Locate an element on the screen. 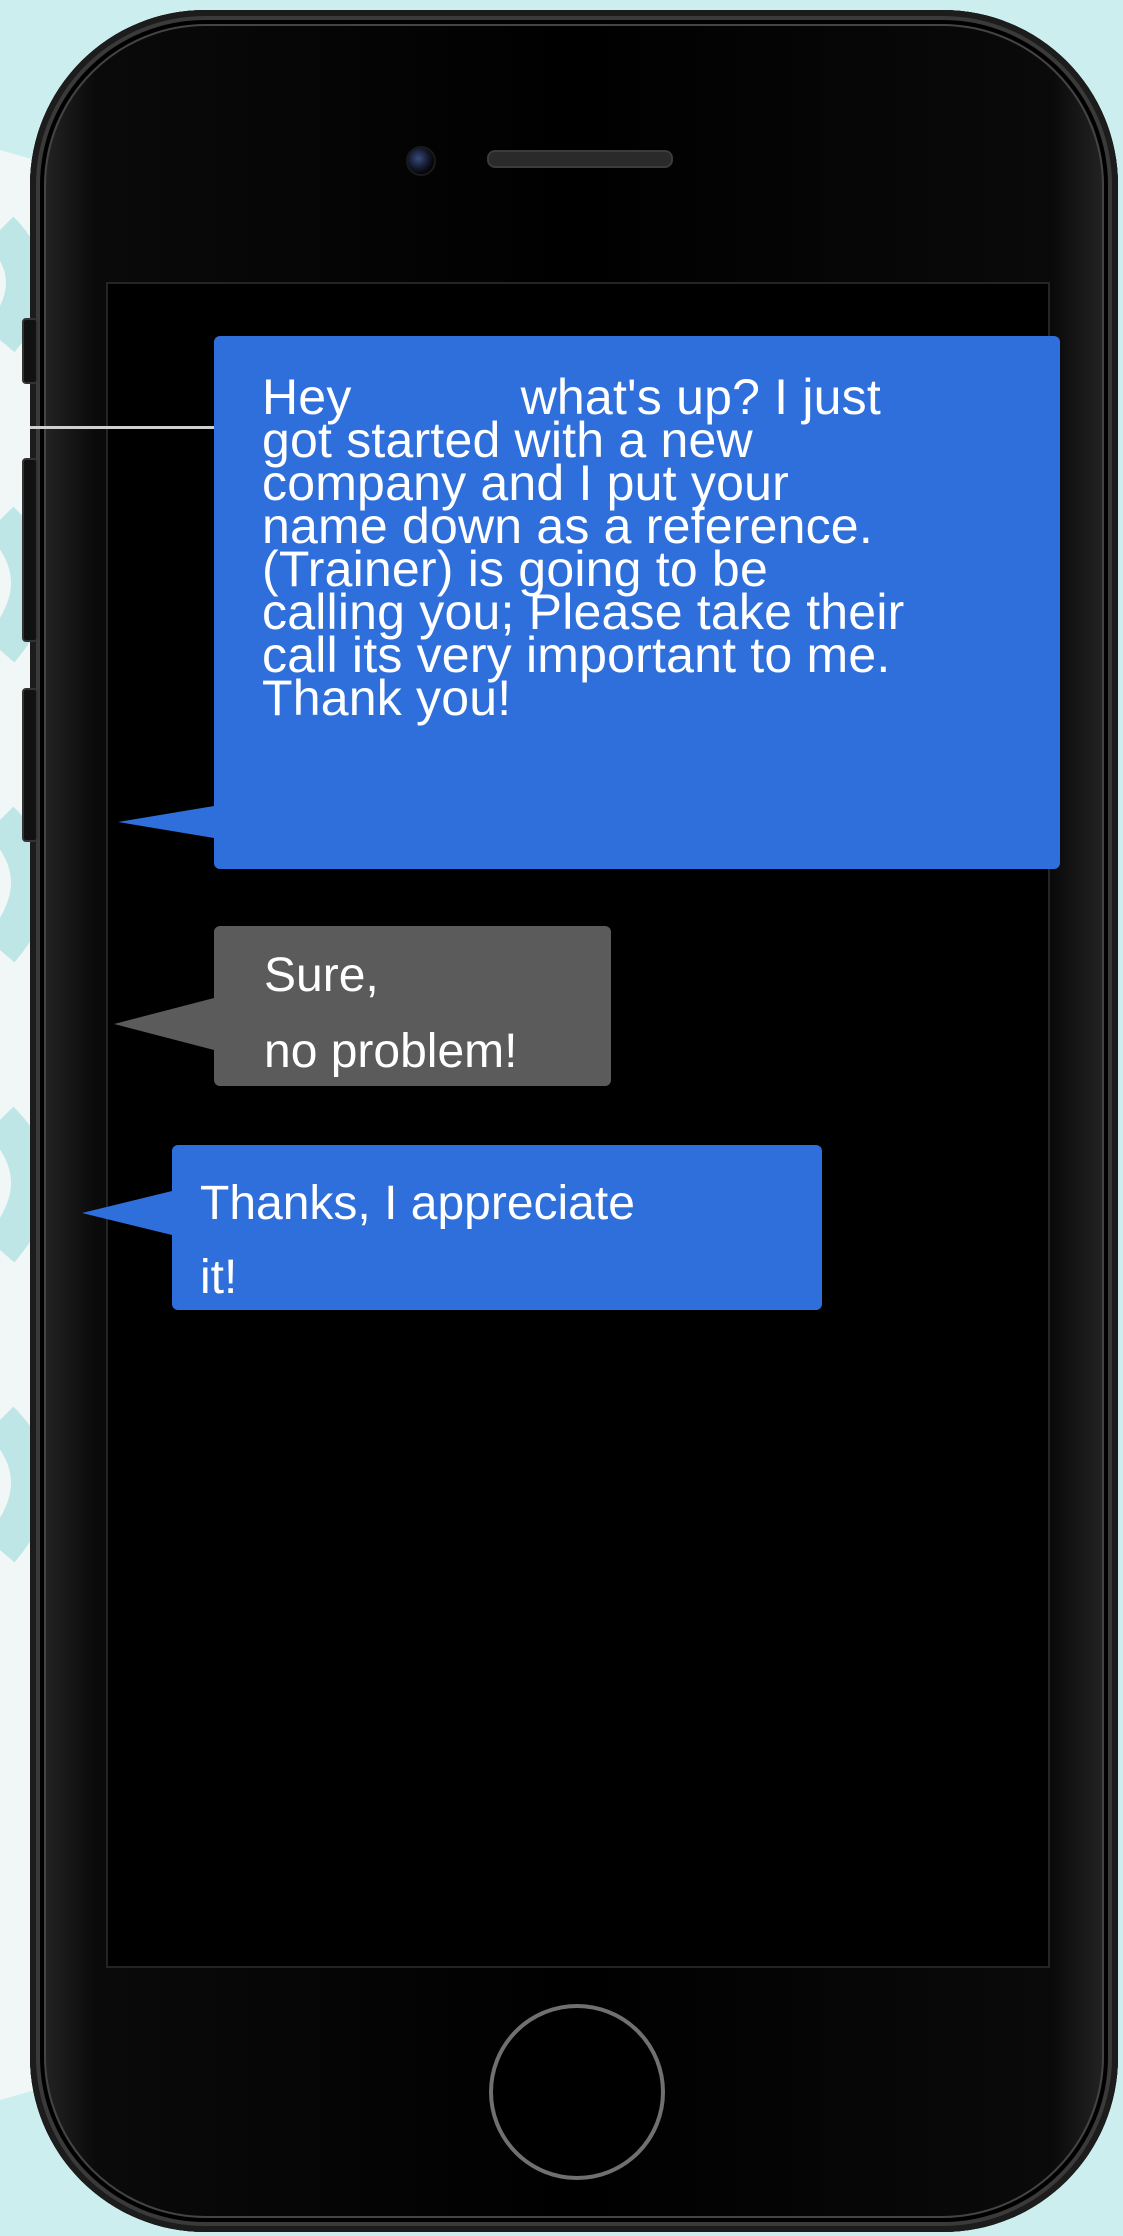 This screenshot has width=1123, height=2236. received-message-bubble: Sure, no problem! is located at coordinates (362, 1006).